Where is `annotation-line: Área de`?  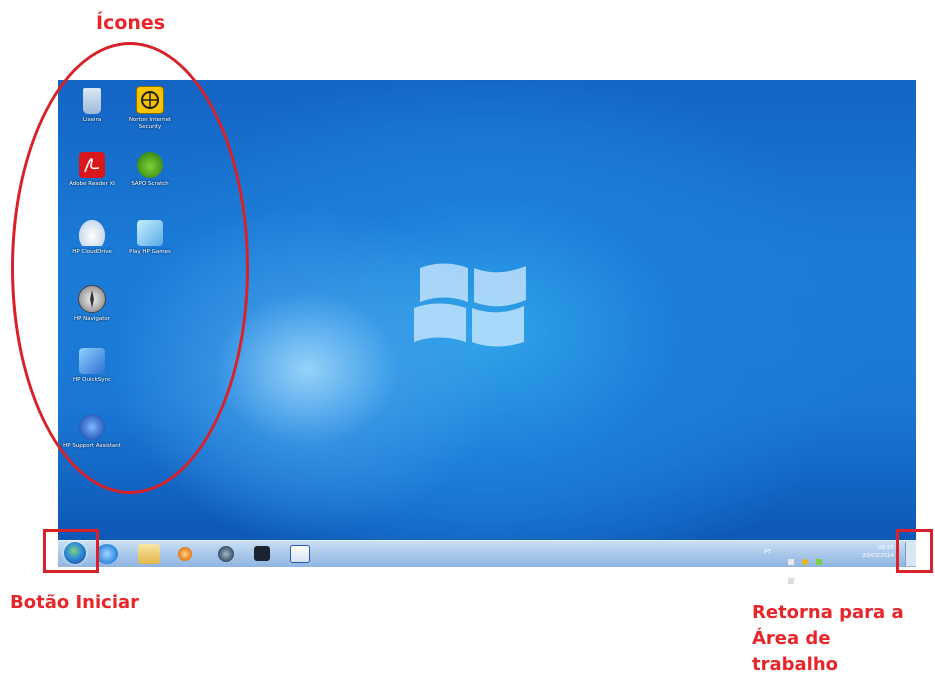 annotation-line: Área de is located at coordinates (791, 638).